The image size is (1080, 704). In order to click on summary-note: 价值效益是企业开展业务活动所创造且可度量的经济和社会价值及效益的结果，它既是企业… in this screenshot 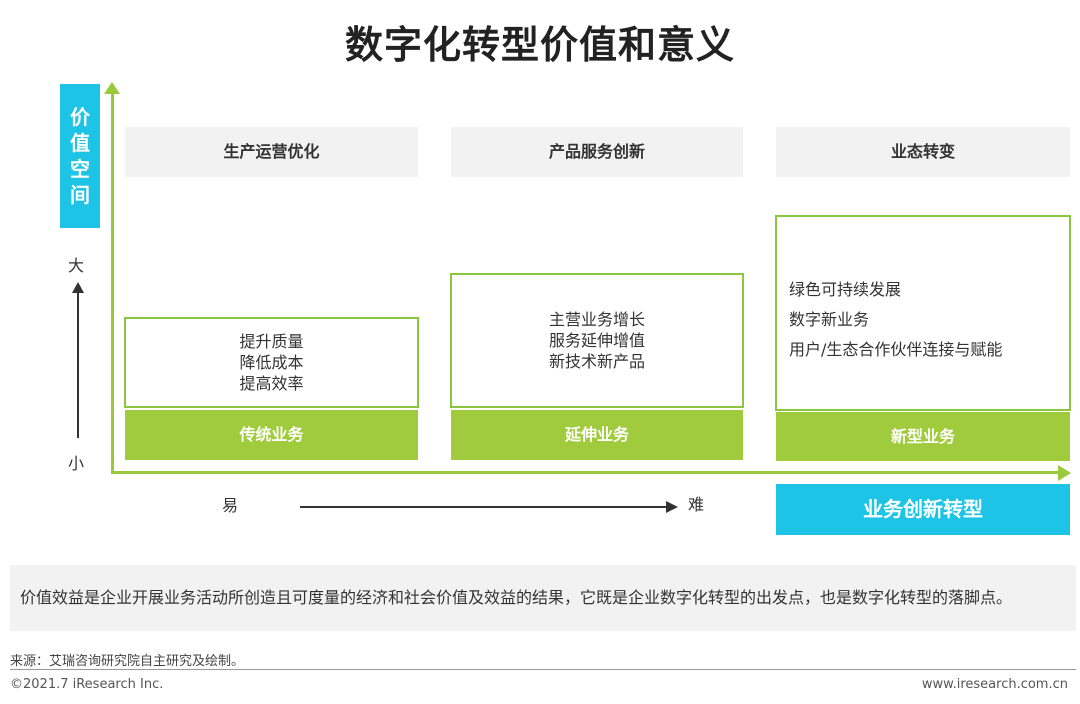, I will do `click(543, 598)`.